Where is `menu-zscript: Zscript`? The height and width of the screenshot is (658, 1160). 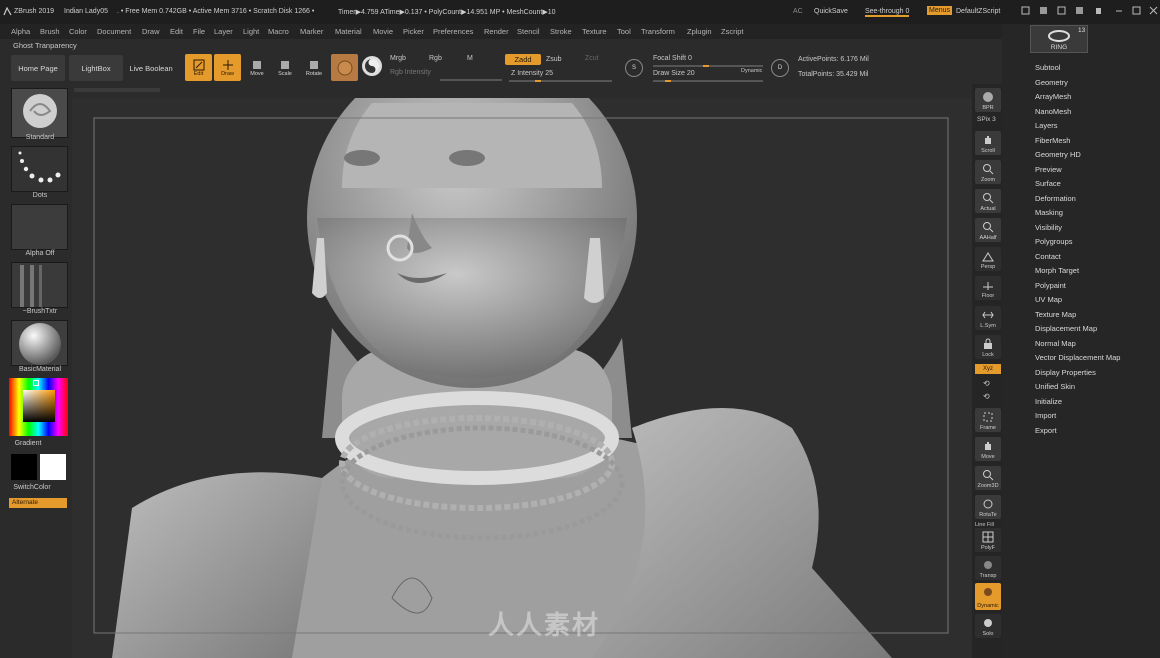
menu-zscript: Zscript is located at coordinates (732, 31).